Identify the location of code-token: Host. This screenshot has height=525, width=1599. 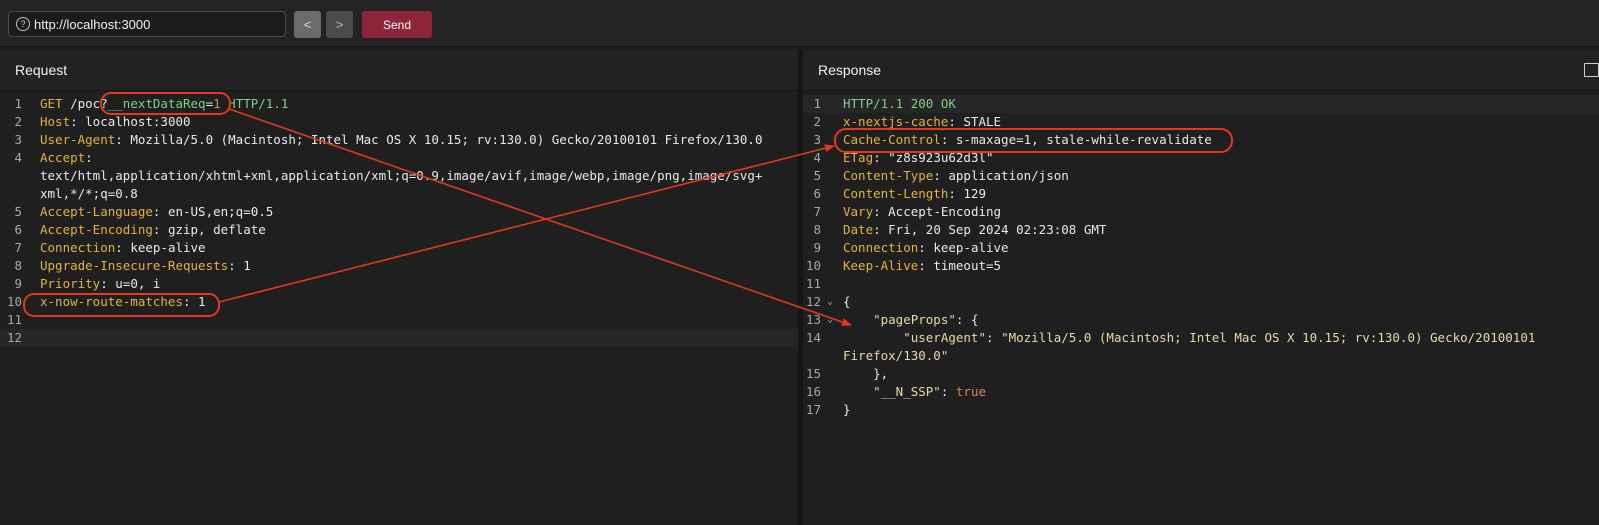
(55, 121).